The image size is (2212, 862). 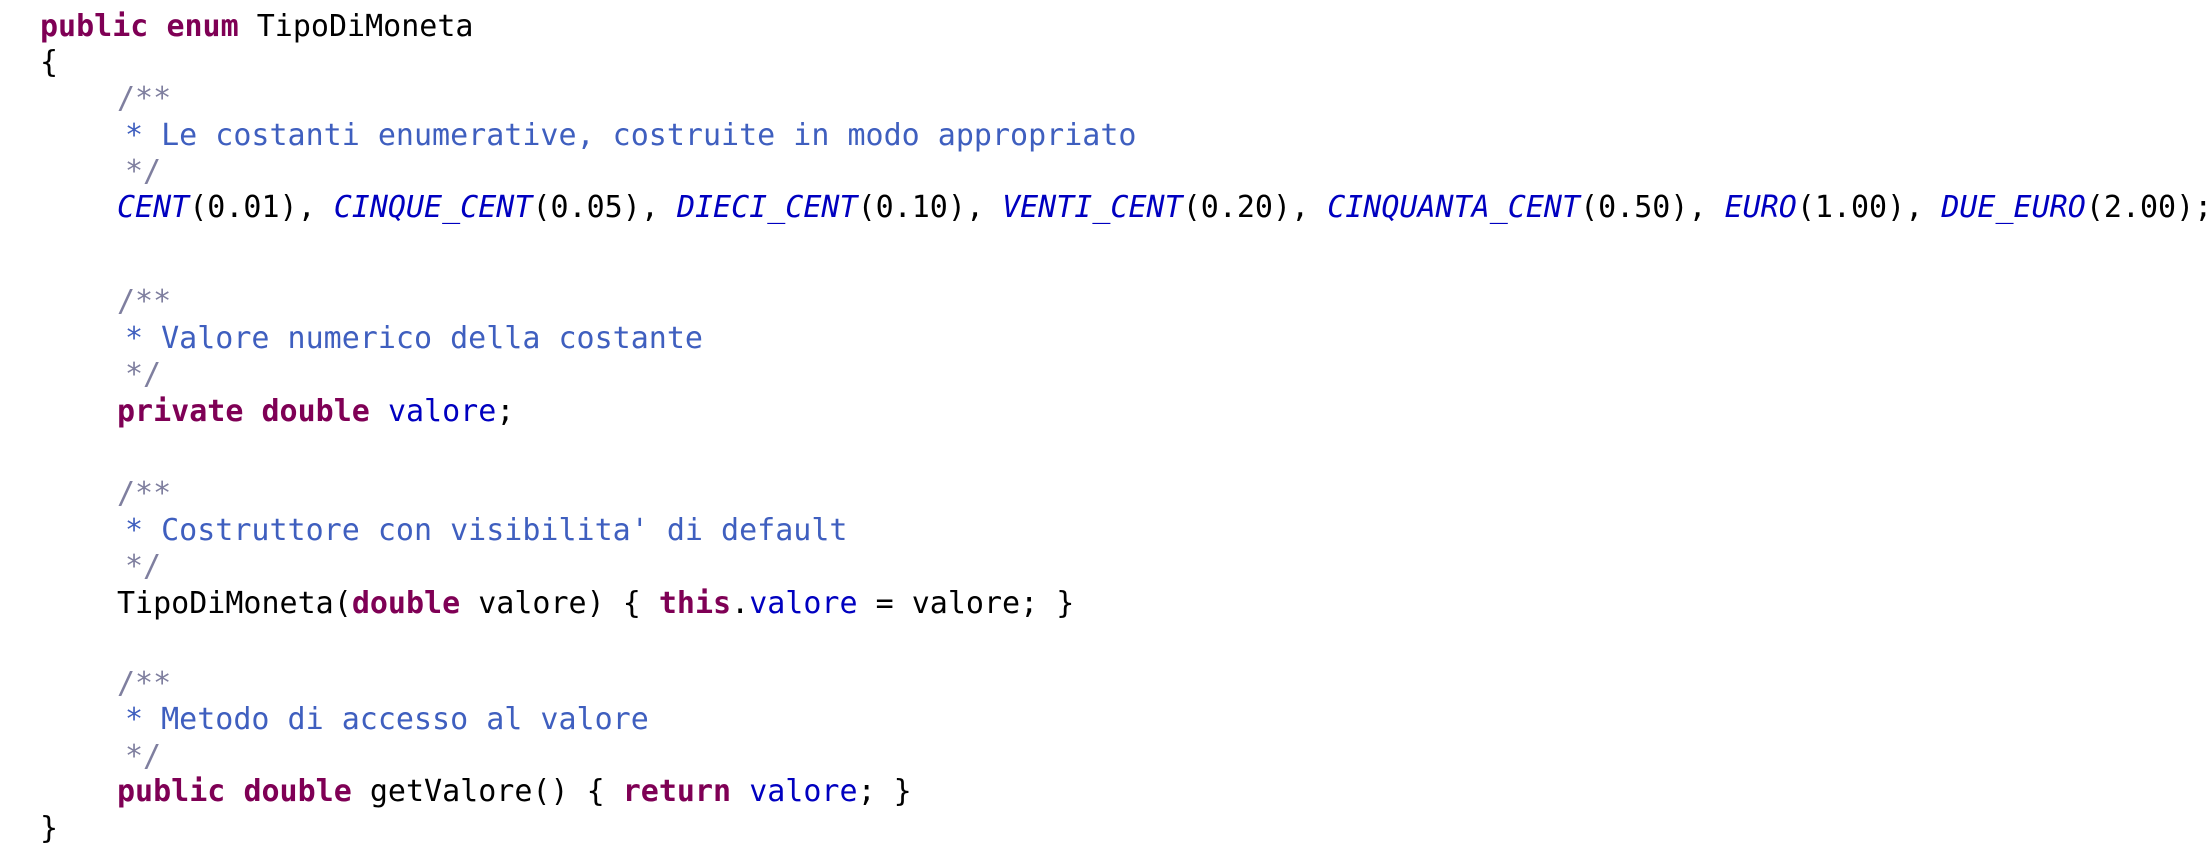 I want to click on javadoc-text: * Valore numerico della costante, so click(x=414, y=338).